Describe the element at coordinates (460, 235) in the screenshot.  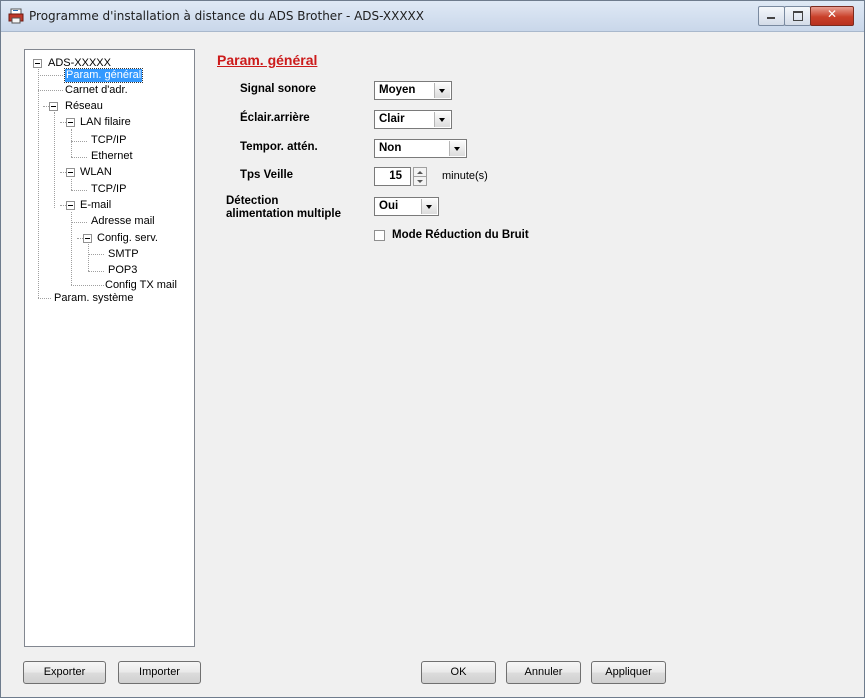
I see `mode-reduction-label: Mode Réduction du Bruit` at that location.